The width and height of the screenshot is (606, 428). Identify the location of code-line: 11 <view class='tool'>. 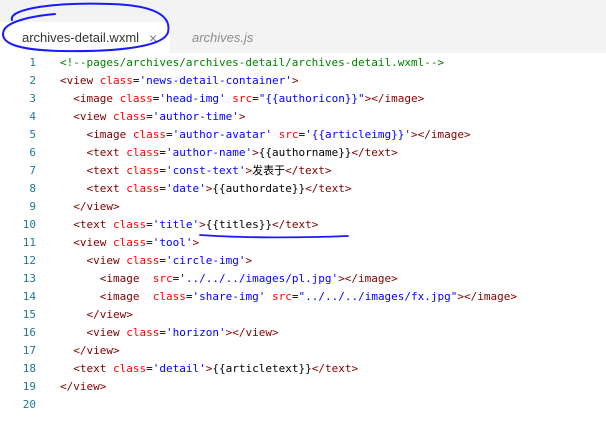
(303, 242).